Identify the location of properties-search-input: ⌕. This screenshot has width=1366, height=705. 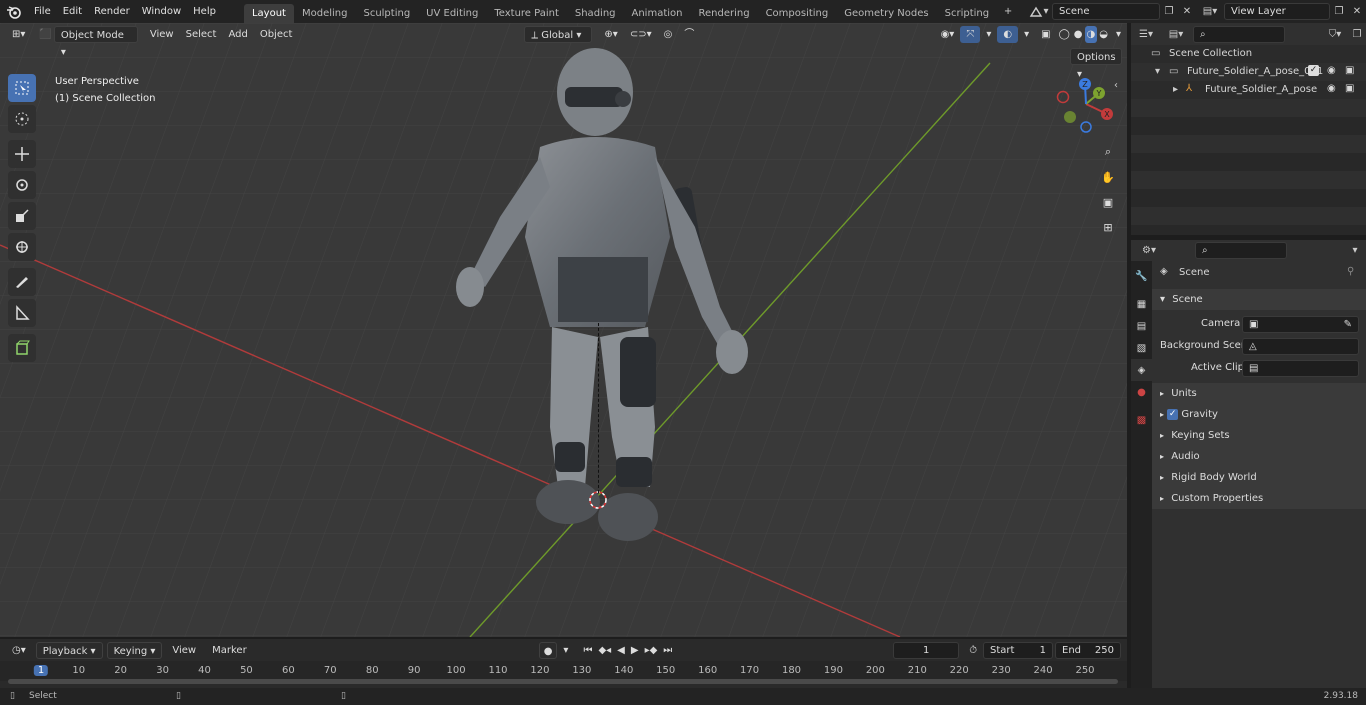
(1241, 250).